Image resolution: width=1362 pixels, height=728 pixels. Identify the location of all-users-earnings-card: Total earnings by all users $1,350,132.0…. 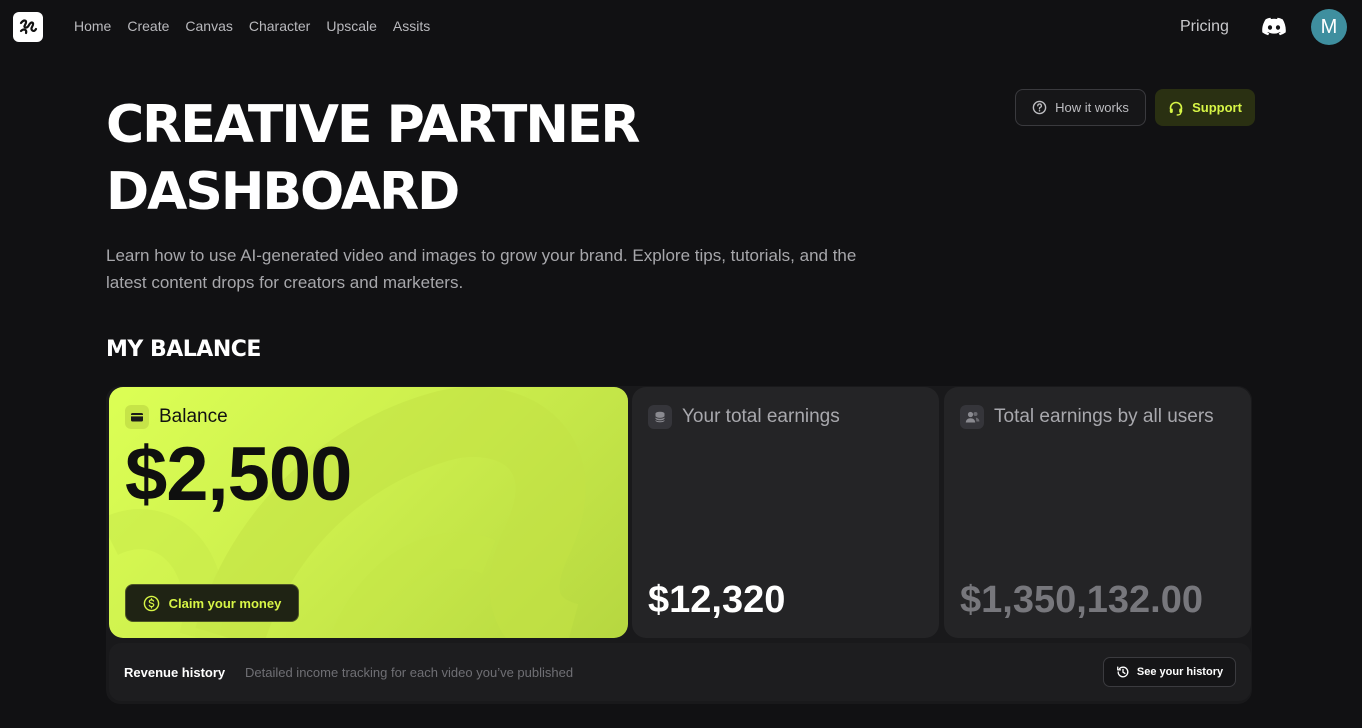
(1097, 512).